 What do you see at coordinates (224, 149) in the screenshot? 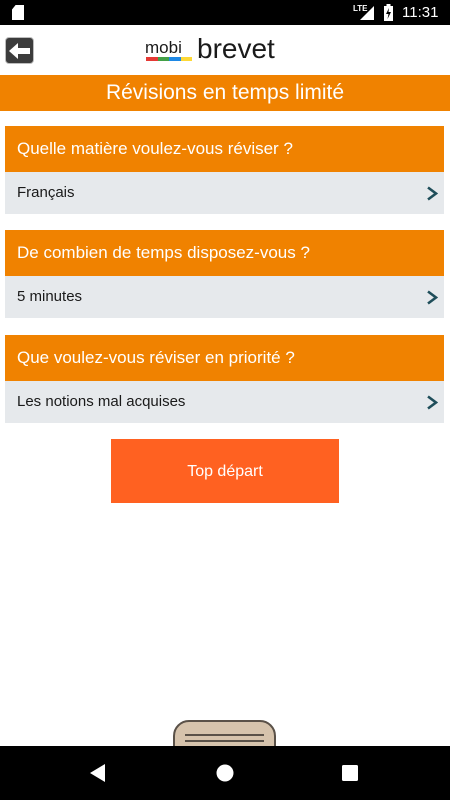
I see `question-label: Quelle matière voulez-vous réviser ?` at bounding box center [224, 149].